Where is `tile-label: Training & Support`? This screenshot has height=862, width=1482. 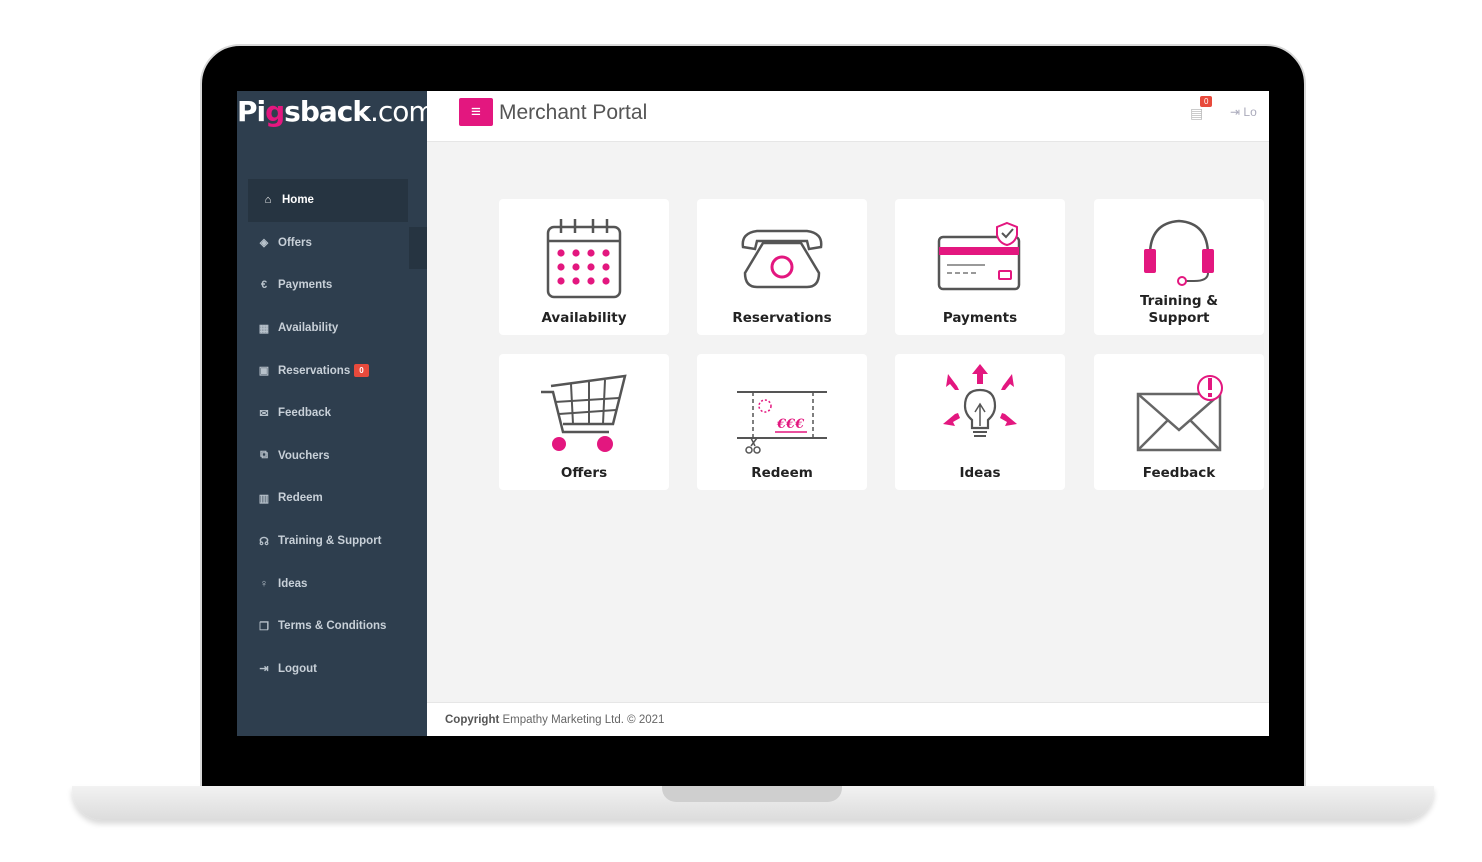 tile-label: Training & Support is located at coordinates (1179, 310).